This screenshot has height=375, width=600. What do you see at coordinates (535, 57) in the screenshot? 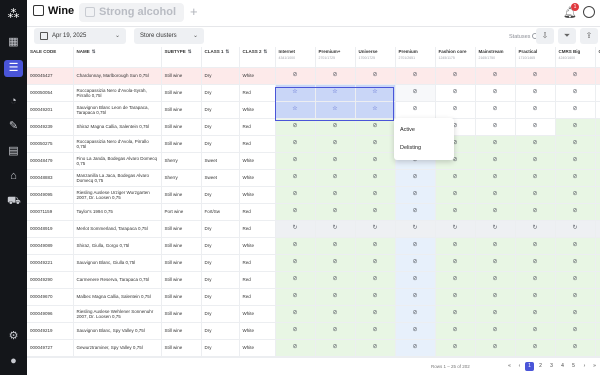
I see `col-cluster: Practical 1710/1465` at bounding box center [535, 57].